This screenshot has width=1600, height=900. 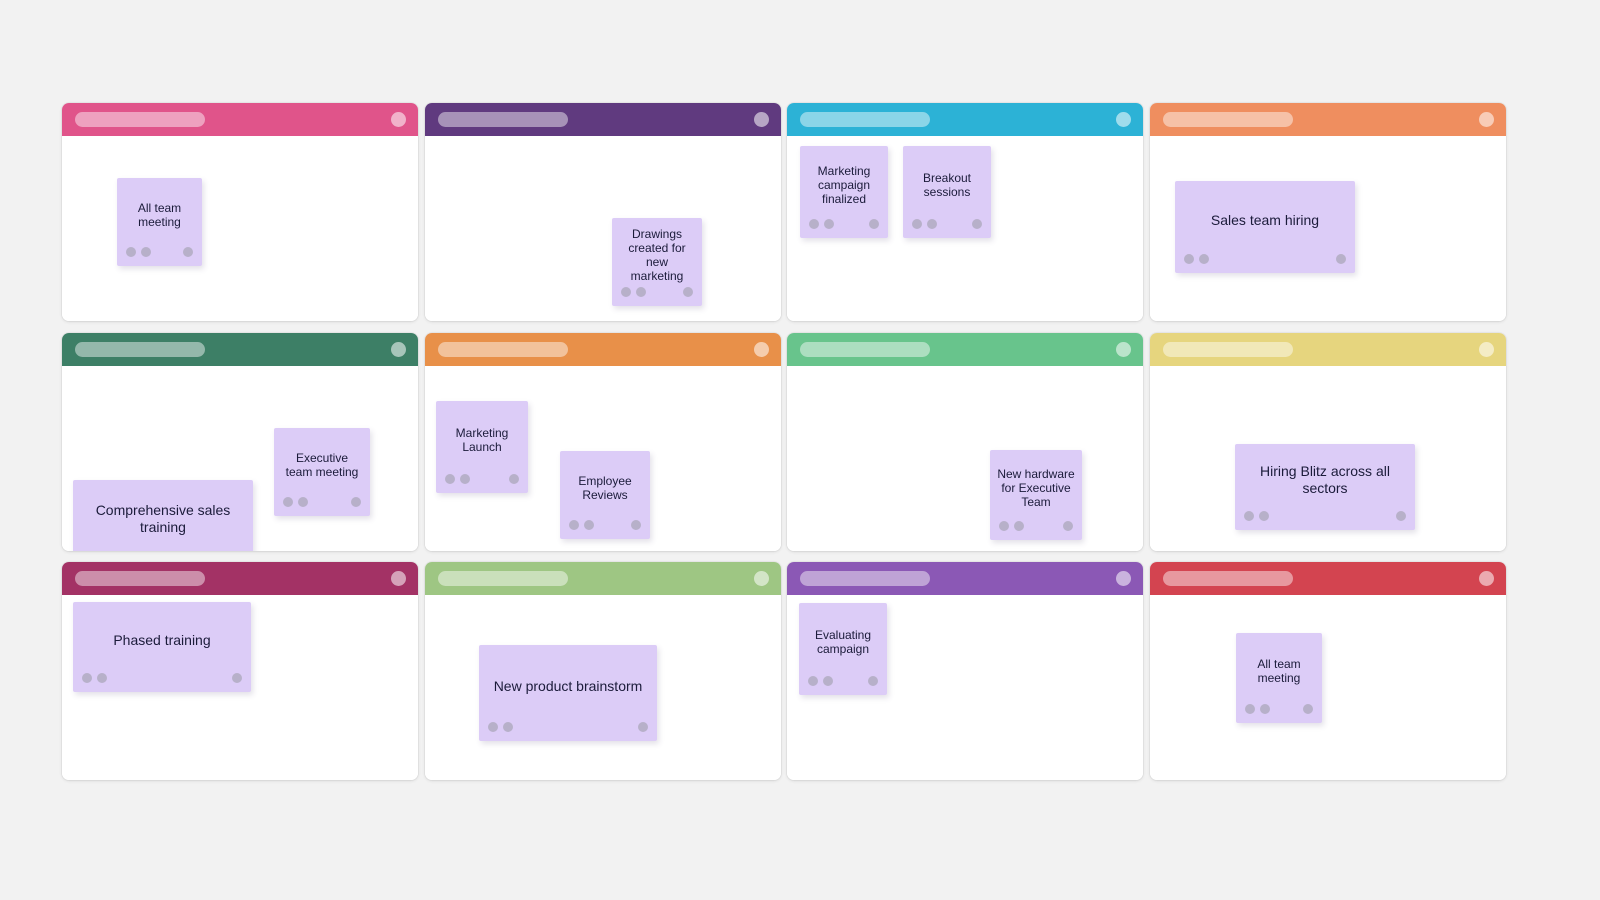 What do you see at coordinates (761, 349) in the screenshot?
I see `card-6-menu-dot-icon` at bounding box center [761, 349].